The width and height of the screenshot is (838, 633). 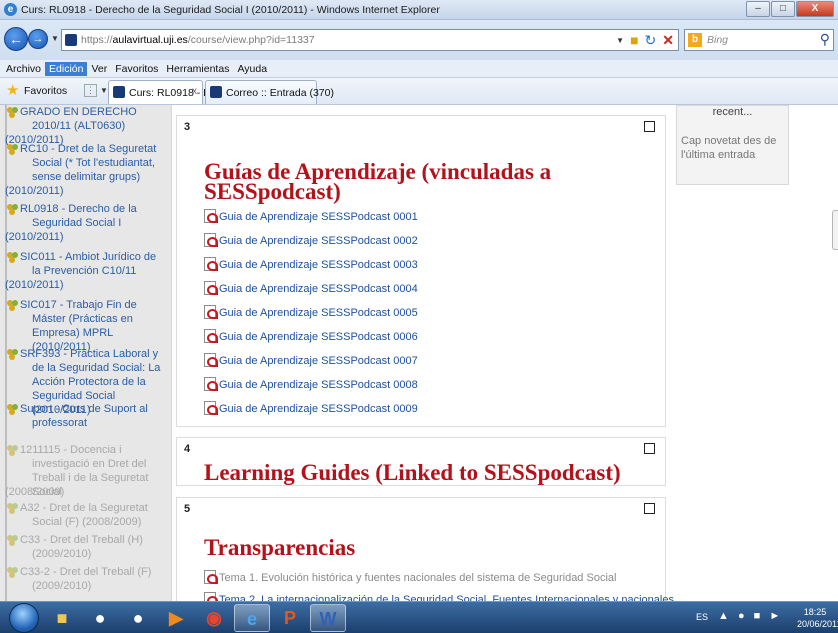 I want to click on resource-label: Guia de Aprendizaje SESSPodcast 0007, so click(x=318, y=361).